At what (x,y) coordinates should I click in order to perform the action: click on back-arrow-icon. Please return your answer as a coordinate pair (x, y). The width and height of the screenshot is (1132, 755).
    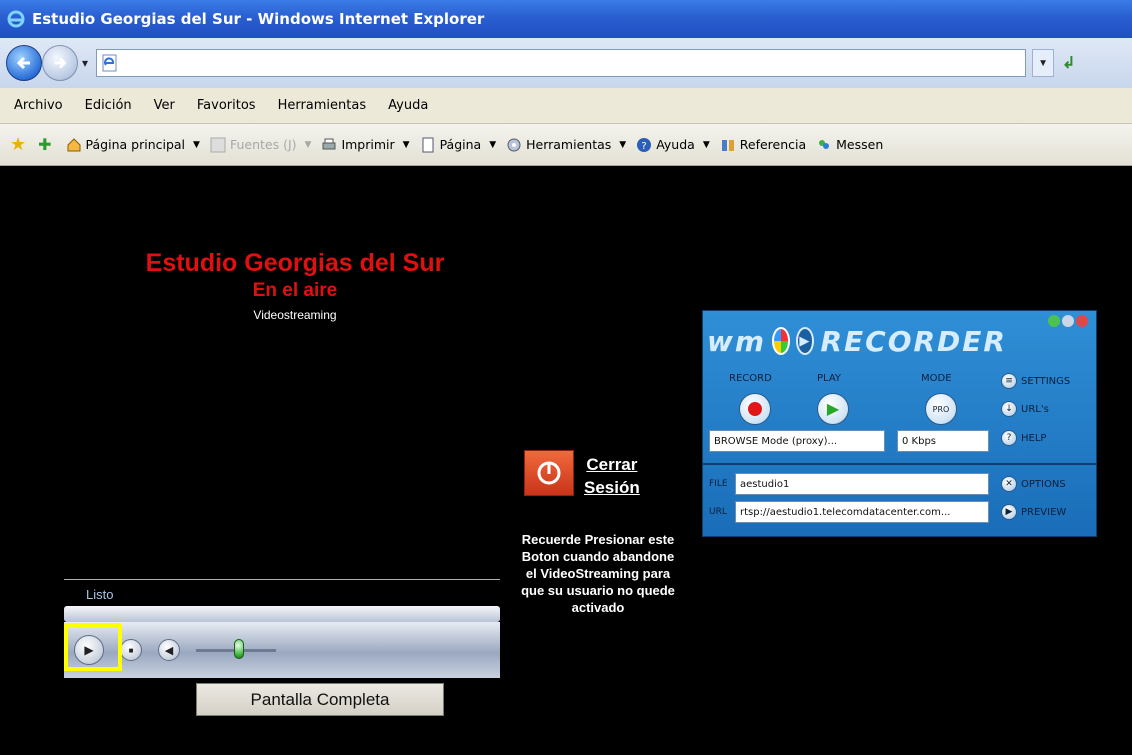
    Looking at the image, I should click on (23, 63).